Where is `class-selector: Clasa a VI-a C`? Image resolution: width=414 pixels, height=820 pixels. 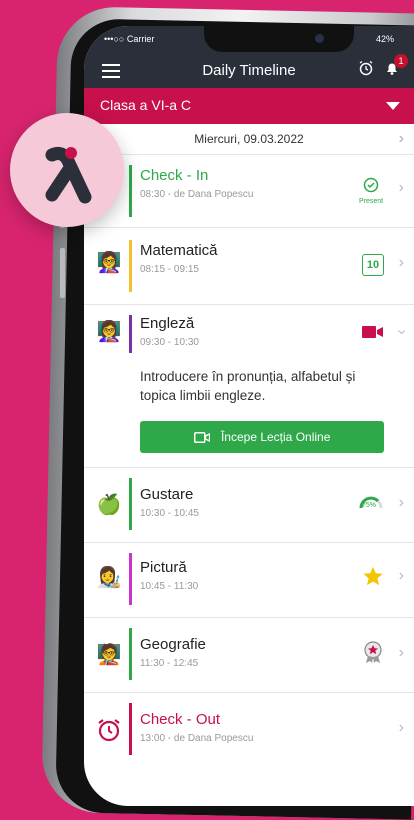 class-selector: Clasa a VI-a C is located at coordinates (249, 106).